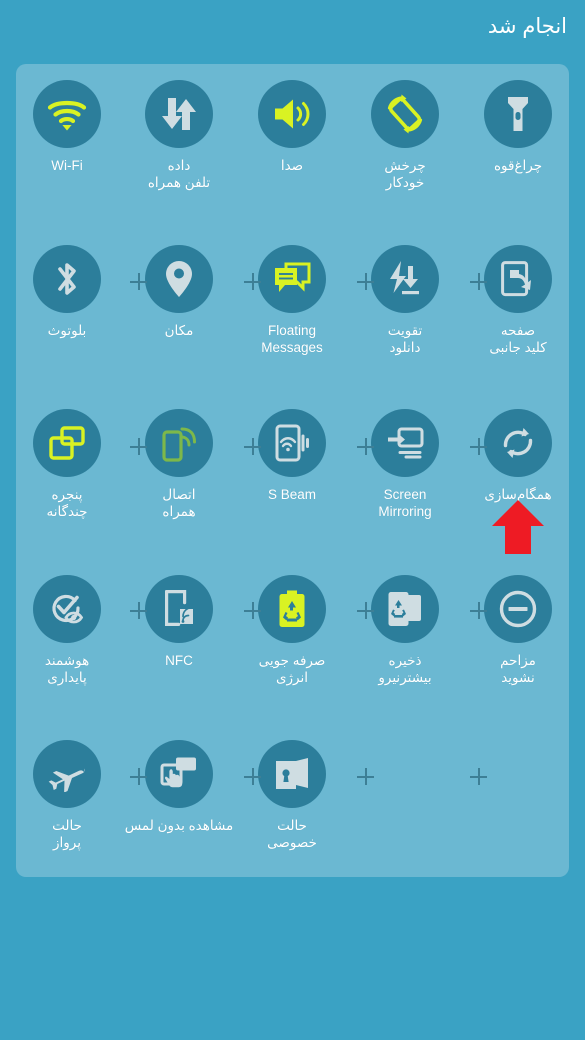 The height and width of the screenshot is (1040, 585). What do you see at coordinates (518, 669) in the screenshot?
I see `tile-label-do-not-disturb: مزاحم نشوید` at bounding box center [518, 669].